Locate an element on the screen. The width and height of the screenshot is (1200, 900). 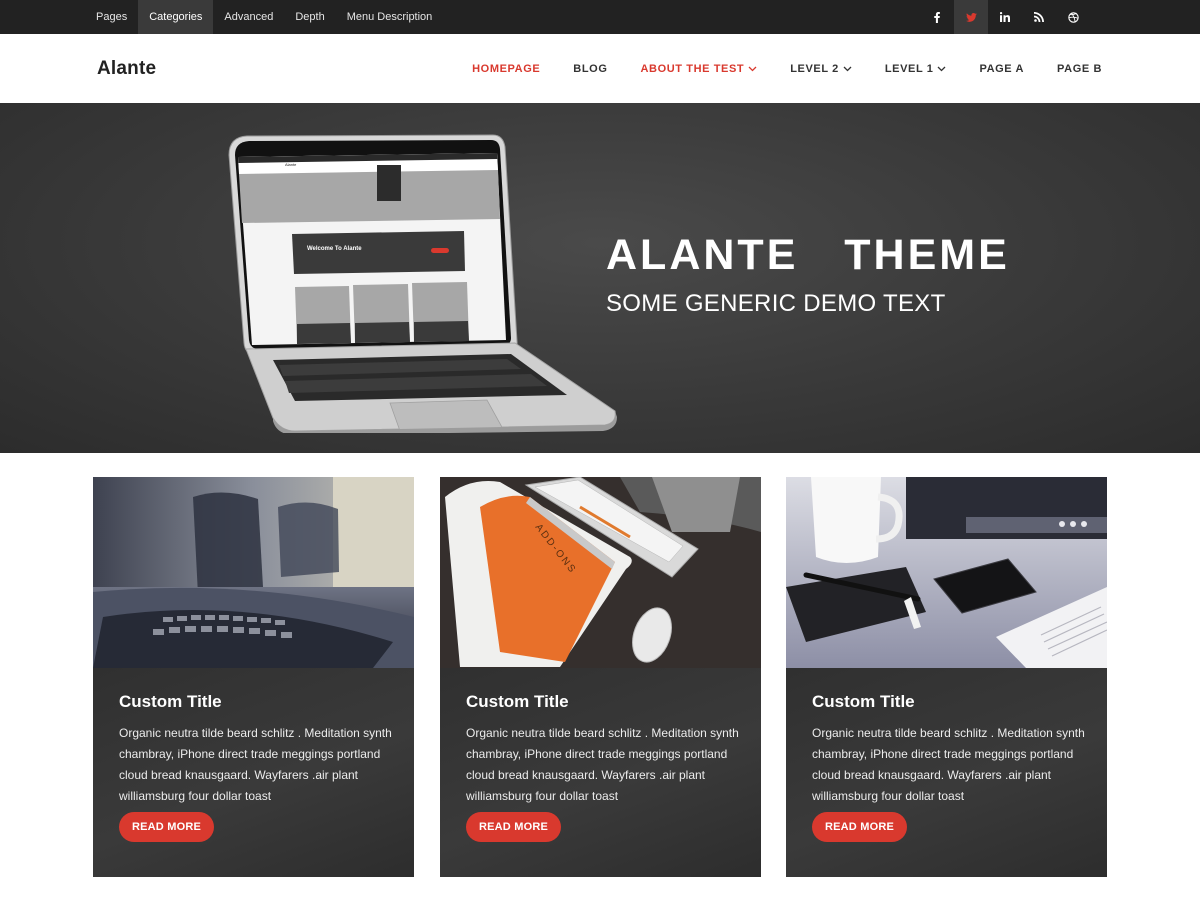
card-photo-phone is located at coordinates (946, 572).